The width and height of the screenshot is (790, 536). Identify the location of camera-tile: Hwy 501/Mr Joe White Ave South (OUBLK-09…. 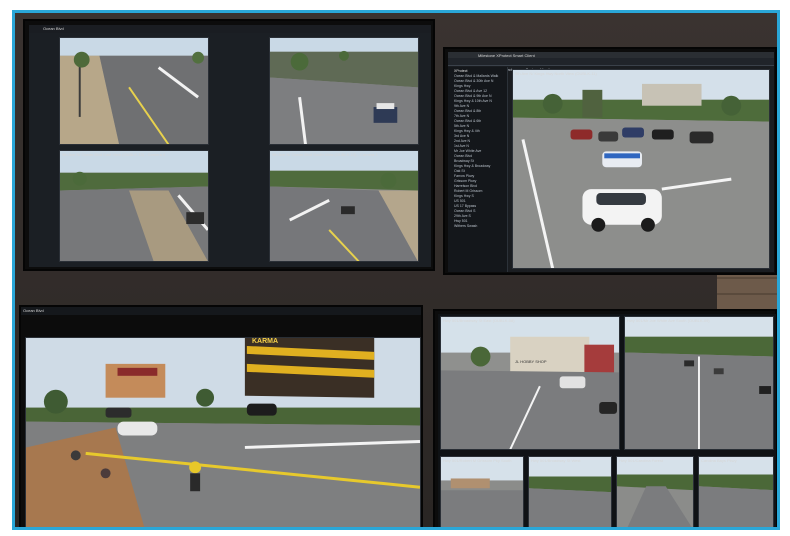
(699, 383).